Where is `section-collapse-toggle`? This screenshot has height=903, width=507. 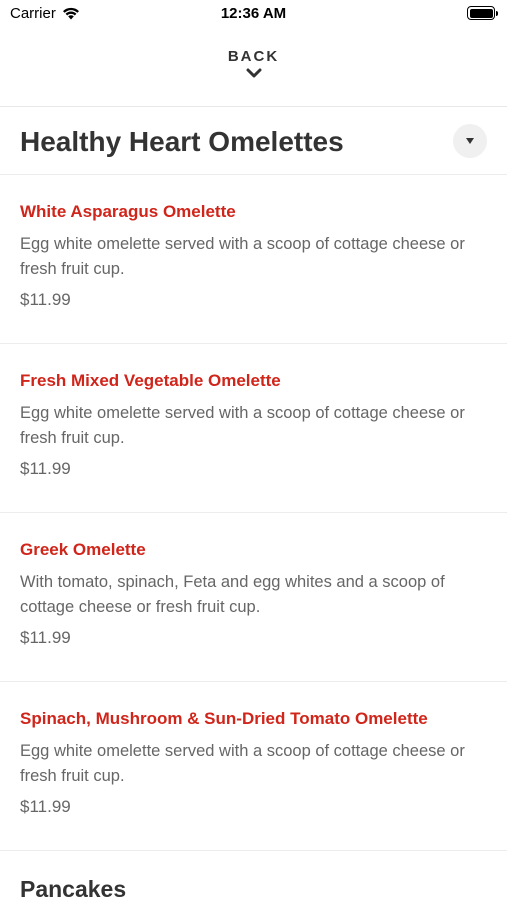
section-collapse-toggle is located at coordinates (470, 141).